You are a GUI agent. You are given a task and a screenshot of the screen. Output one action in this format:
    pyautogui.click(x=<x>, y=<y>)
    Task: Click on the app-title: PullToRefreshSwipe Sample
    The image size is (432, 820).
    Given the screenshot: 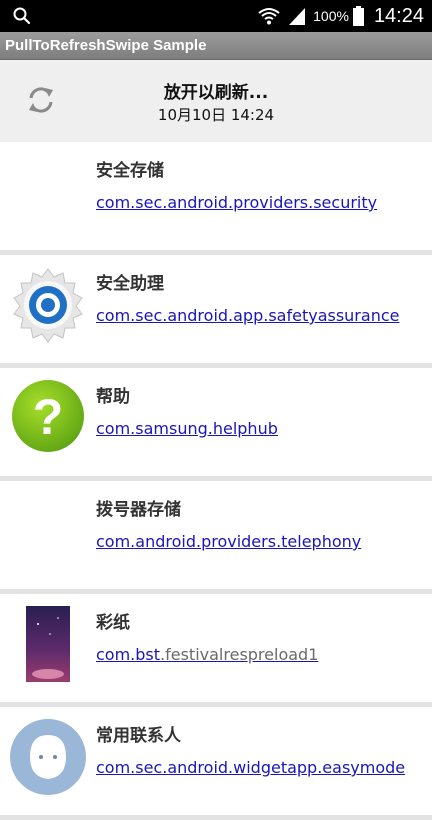 What is the action you would take?
    pyautogui.click(x=106, y=45)
    